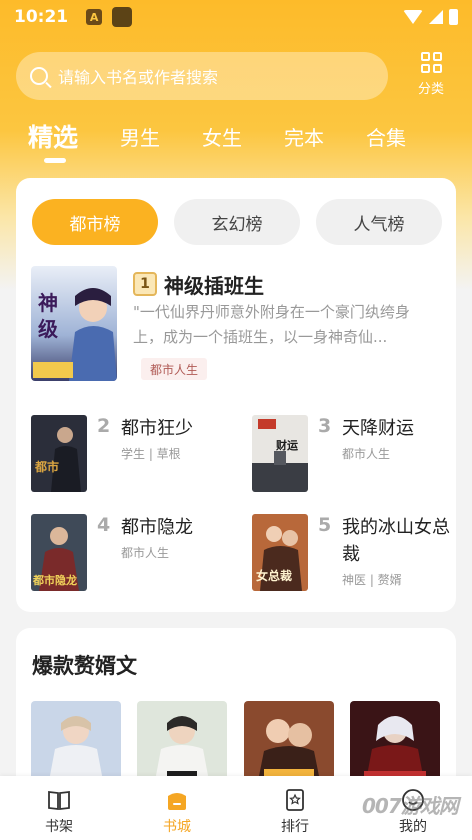  What do you see at coordinates (53, 136) in the screenshot?
I see `tab-featured: 精选` at bounding box center [53, 136].